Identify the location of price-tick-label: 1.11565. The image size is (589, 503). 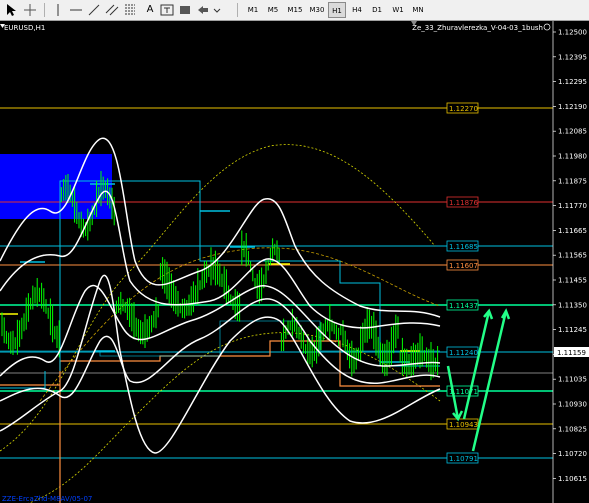
(572, 256).